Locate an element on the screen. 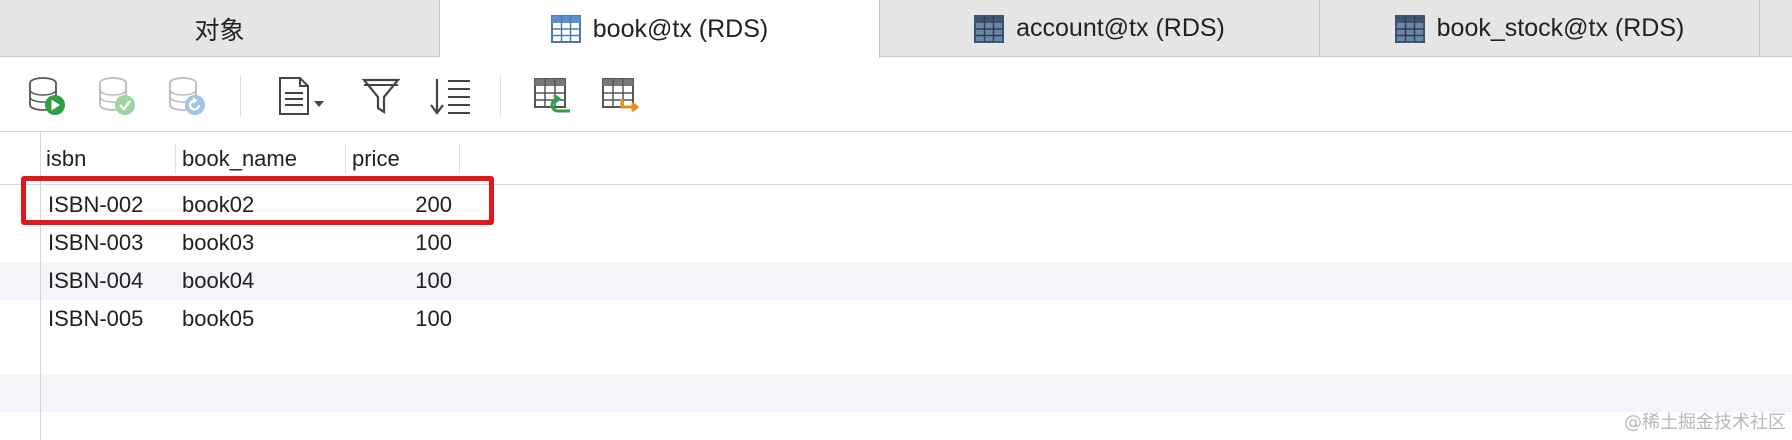 This screenshot has height=440, width=1792. cell-isbn: ISBN-002 is located at coordinates (108, 205).